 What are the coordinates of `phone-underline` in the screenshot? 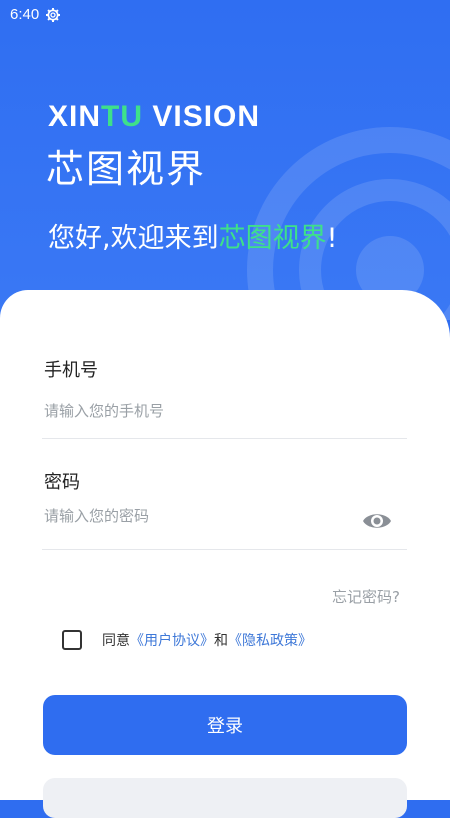 It's located at (224, 438).